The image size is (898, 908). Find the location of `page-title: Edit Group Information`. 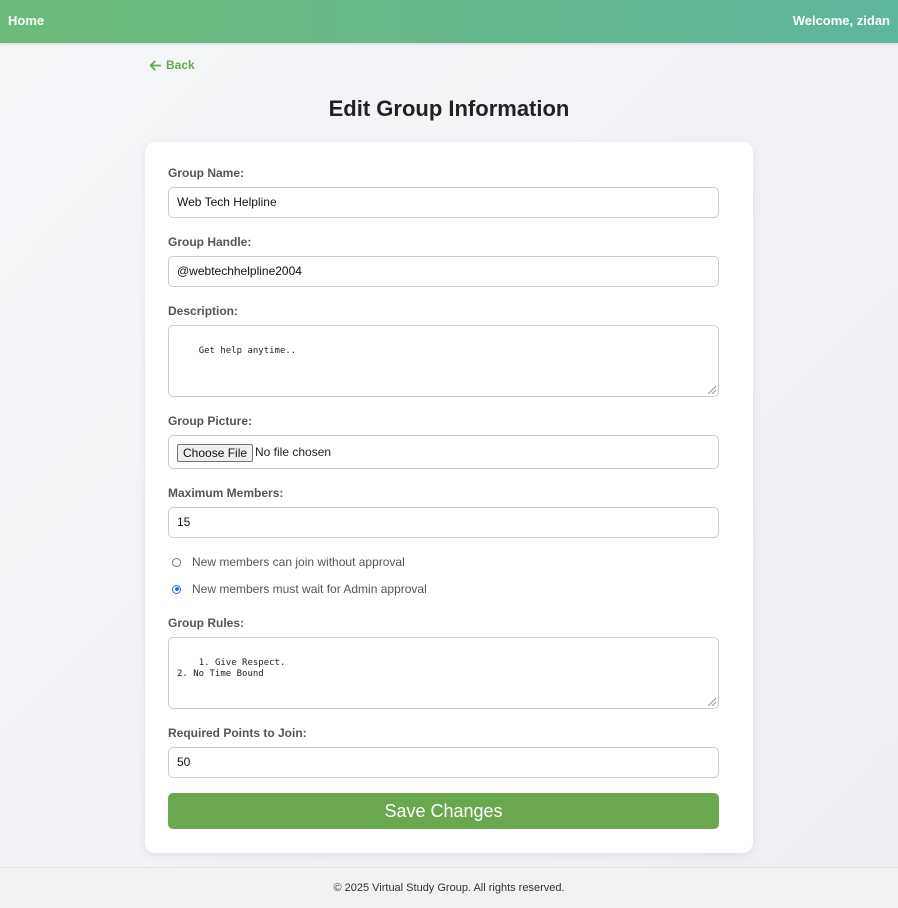

page-title: Edit Group Information is located at coordinates (449, 108).